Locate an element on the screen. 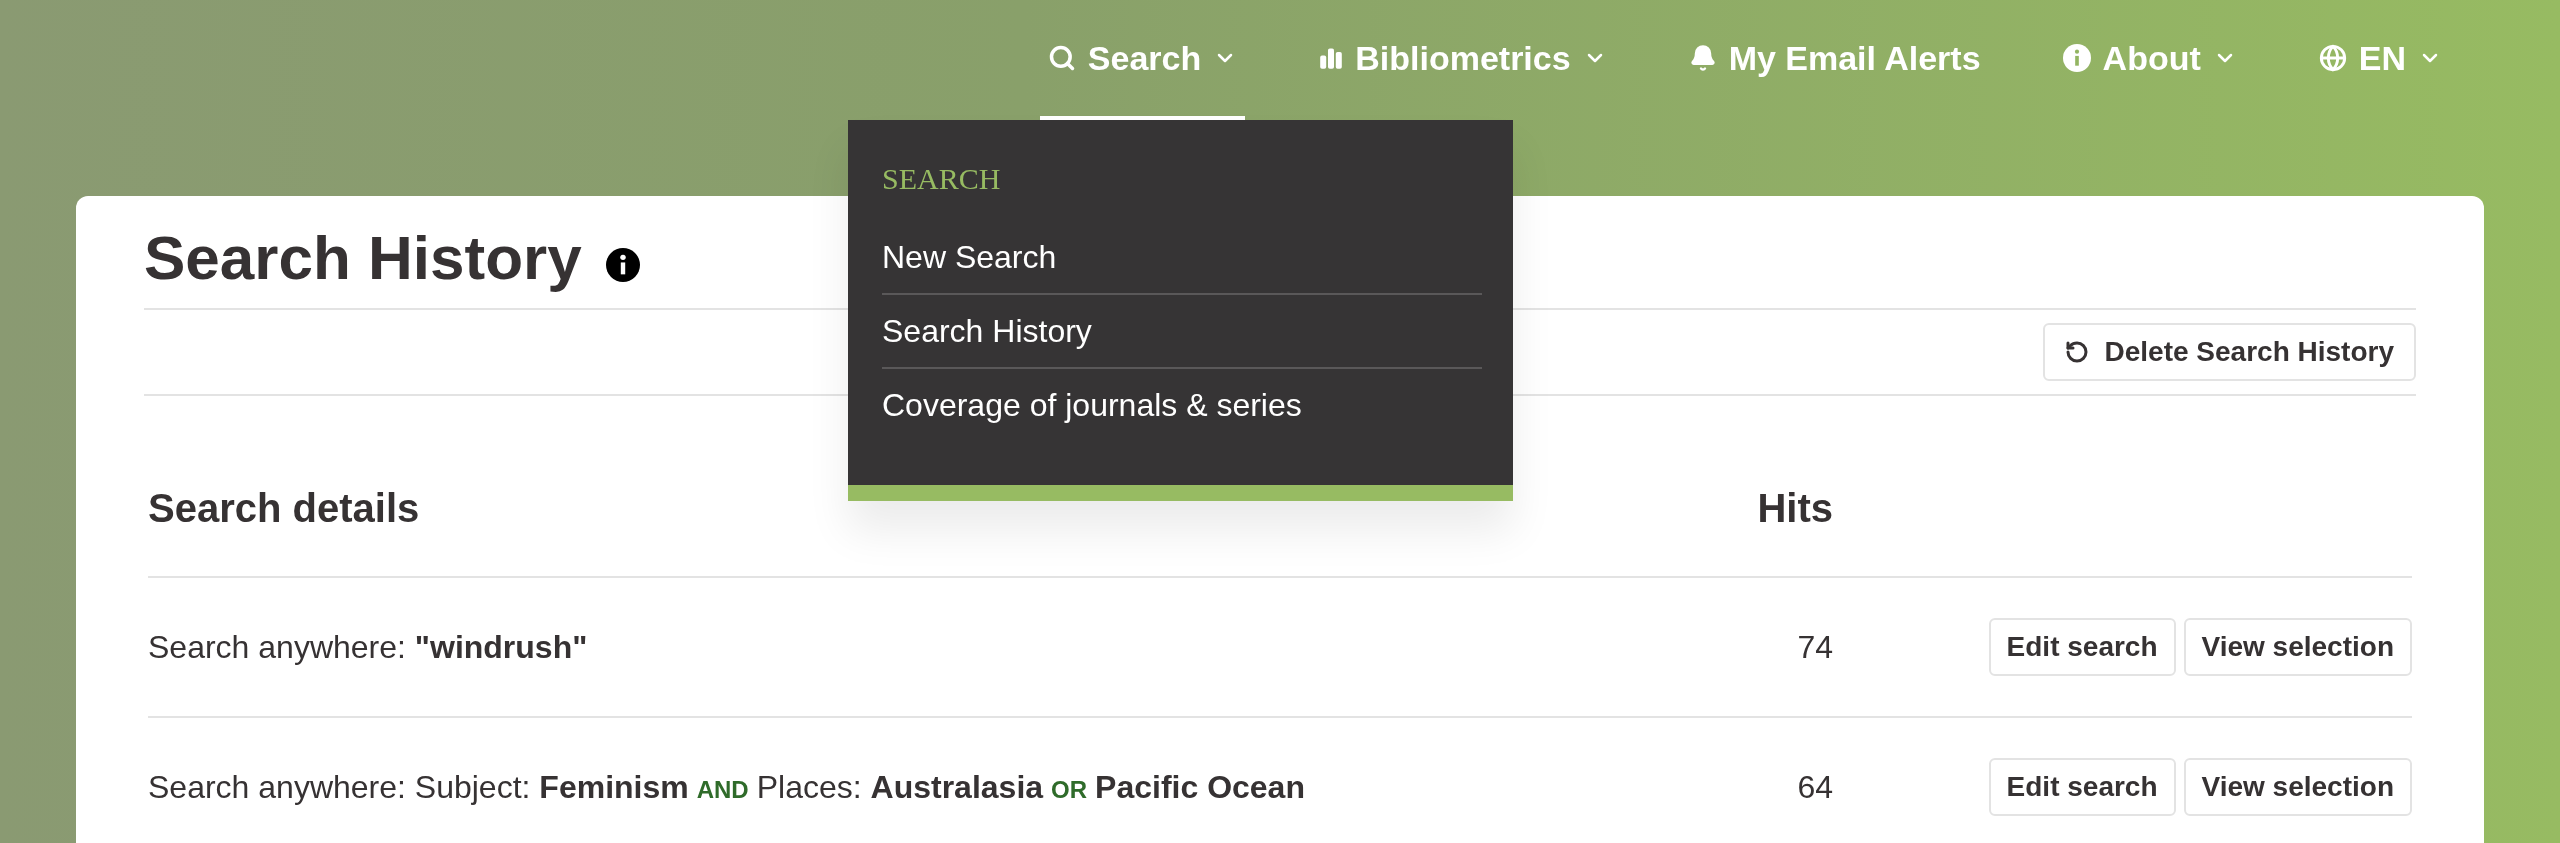 This screenshot has width=2560, height=843. search-icon is located at coordinates (1061, 58).